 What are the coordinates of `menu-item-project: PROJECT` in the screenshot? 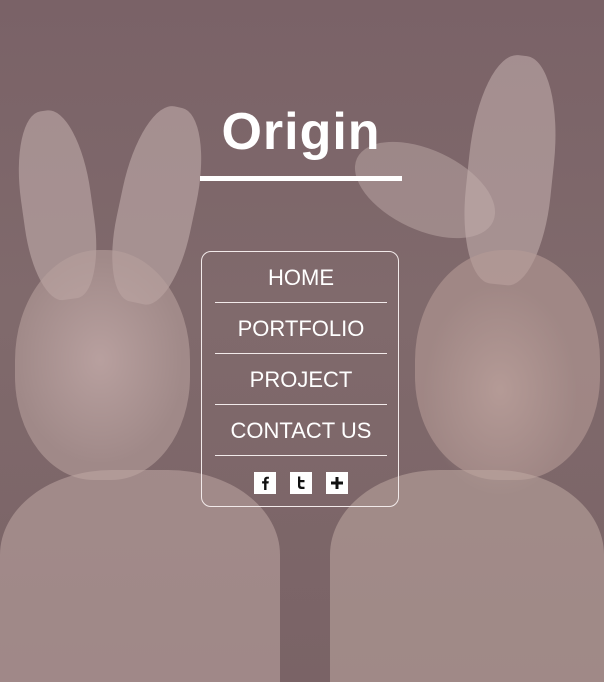 It's located at (301, 379).